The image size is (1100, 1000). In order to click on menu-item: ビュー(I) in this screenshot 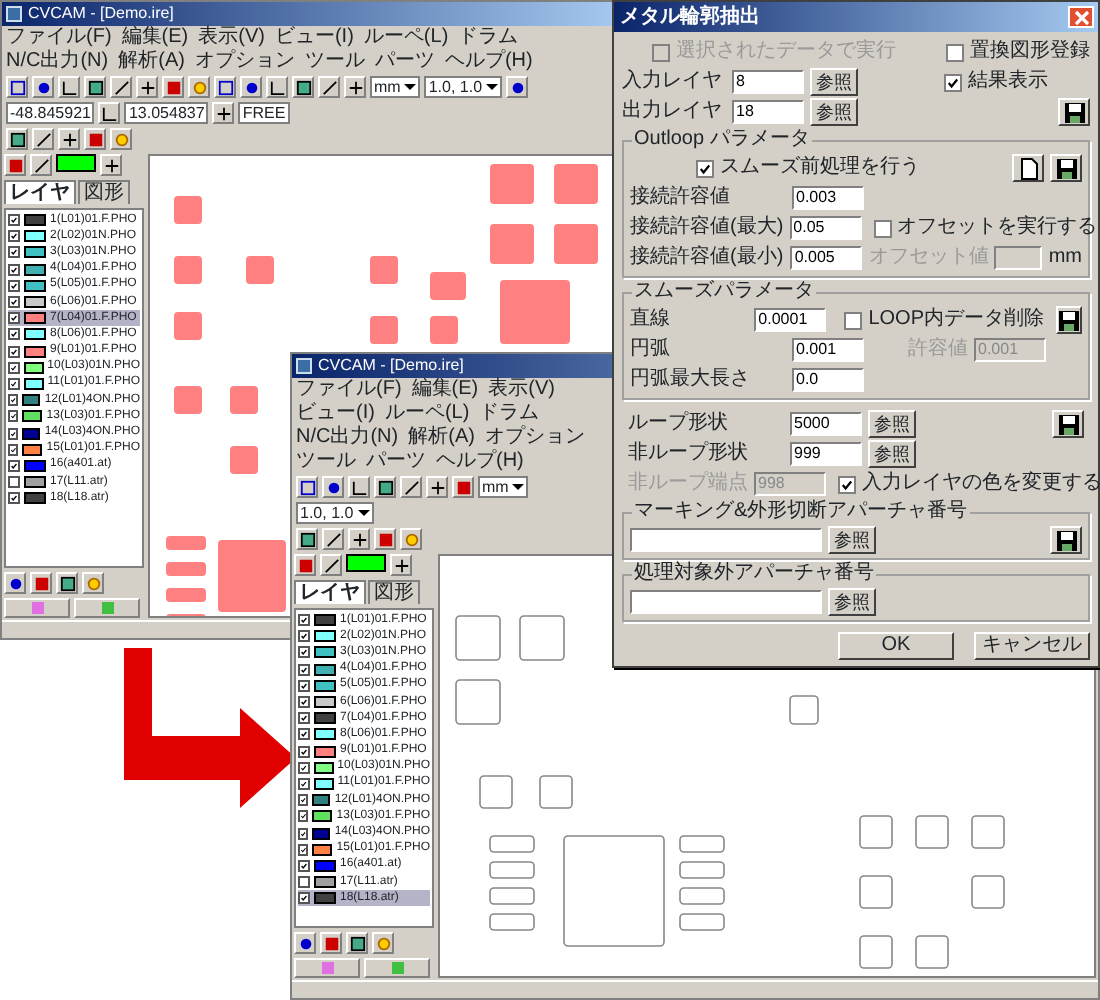, I will do `click(314, 38)`.